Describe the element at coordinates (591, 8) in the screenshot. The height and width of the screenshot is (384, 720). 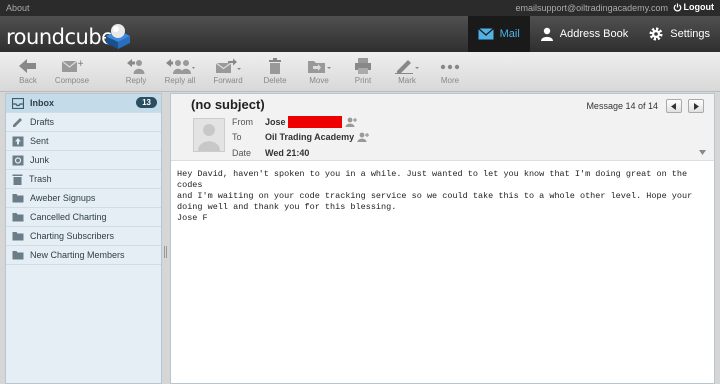
I see `user-email: emailsupport@oiltradingacademy.com` at that location.